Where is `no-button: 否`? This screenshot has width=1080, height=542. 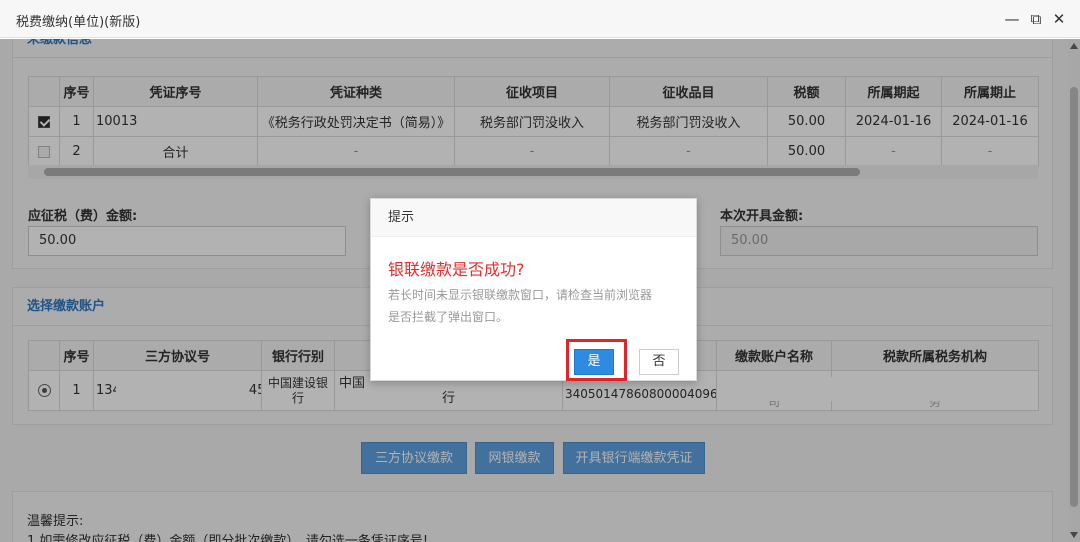 no-button: 否 is located at coordinates (659, 362).